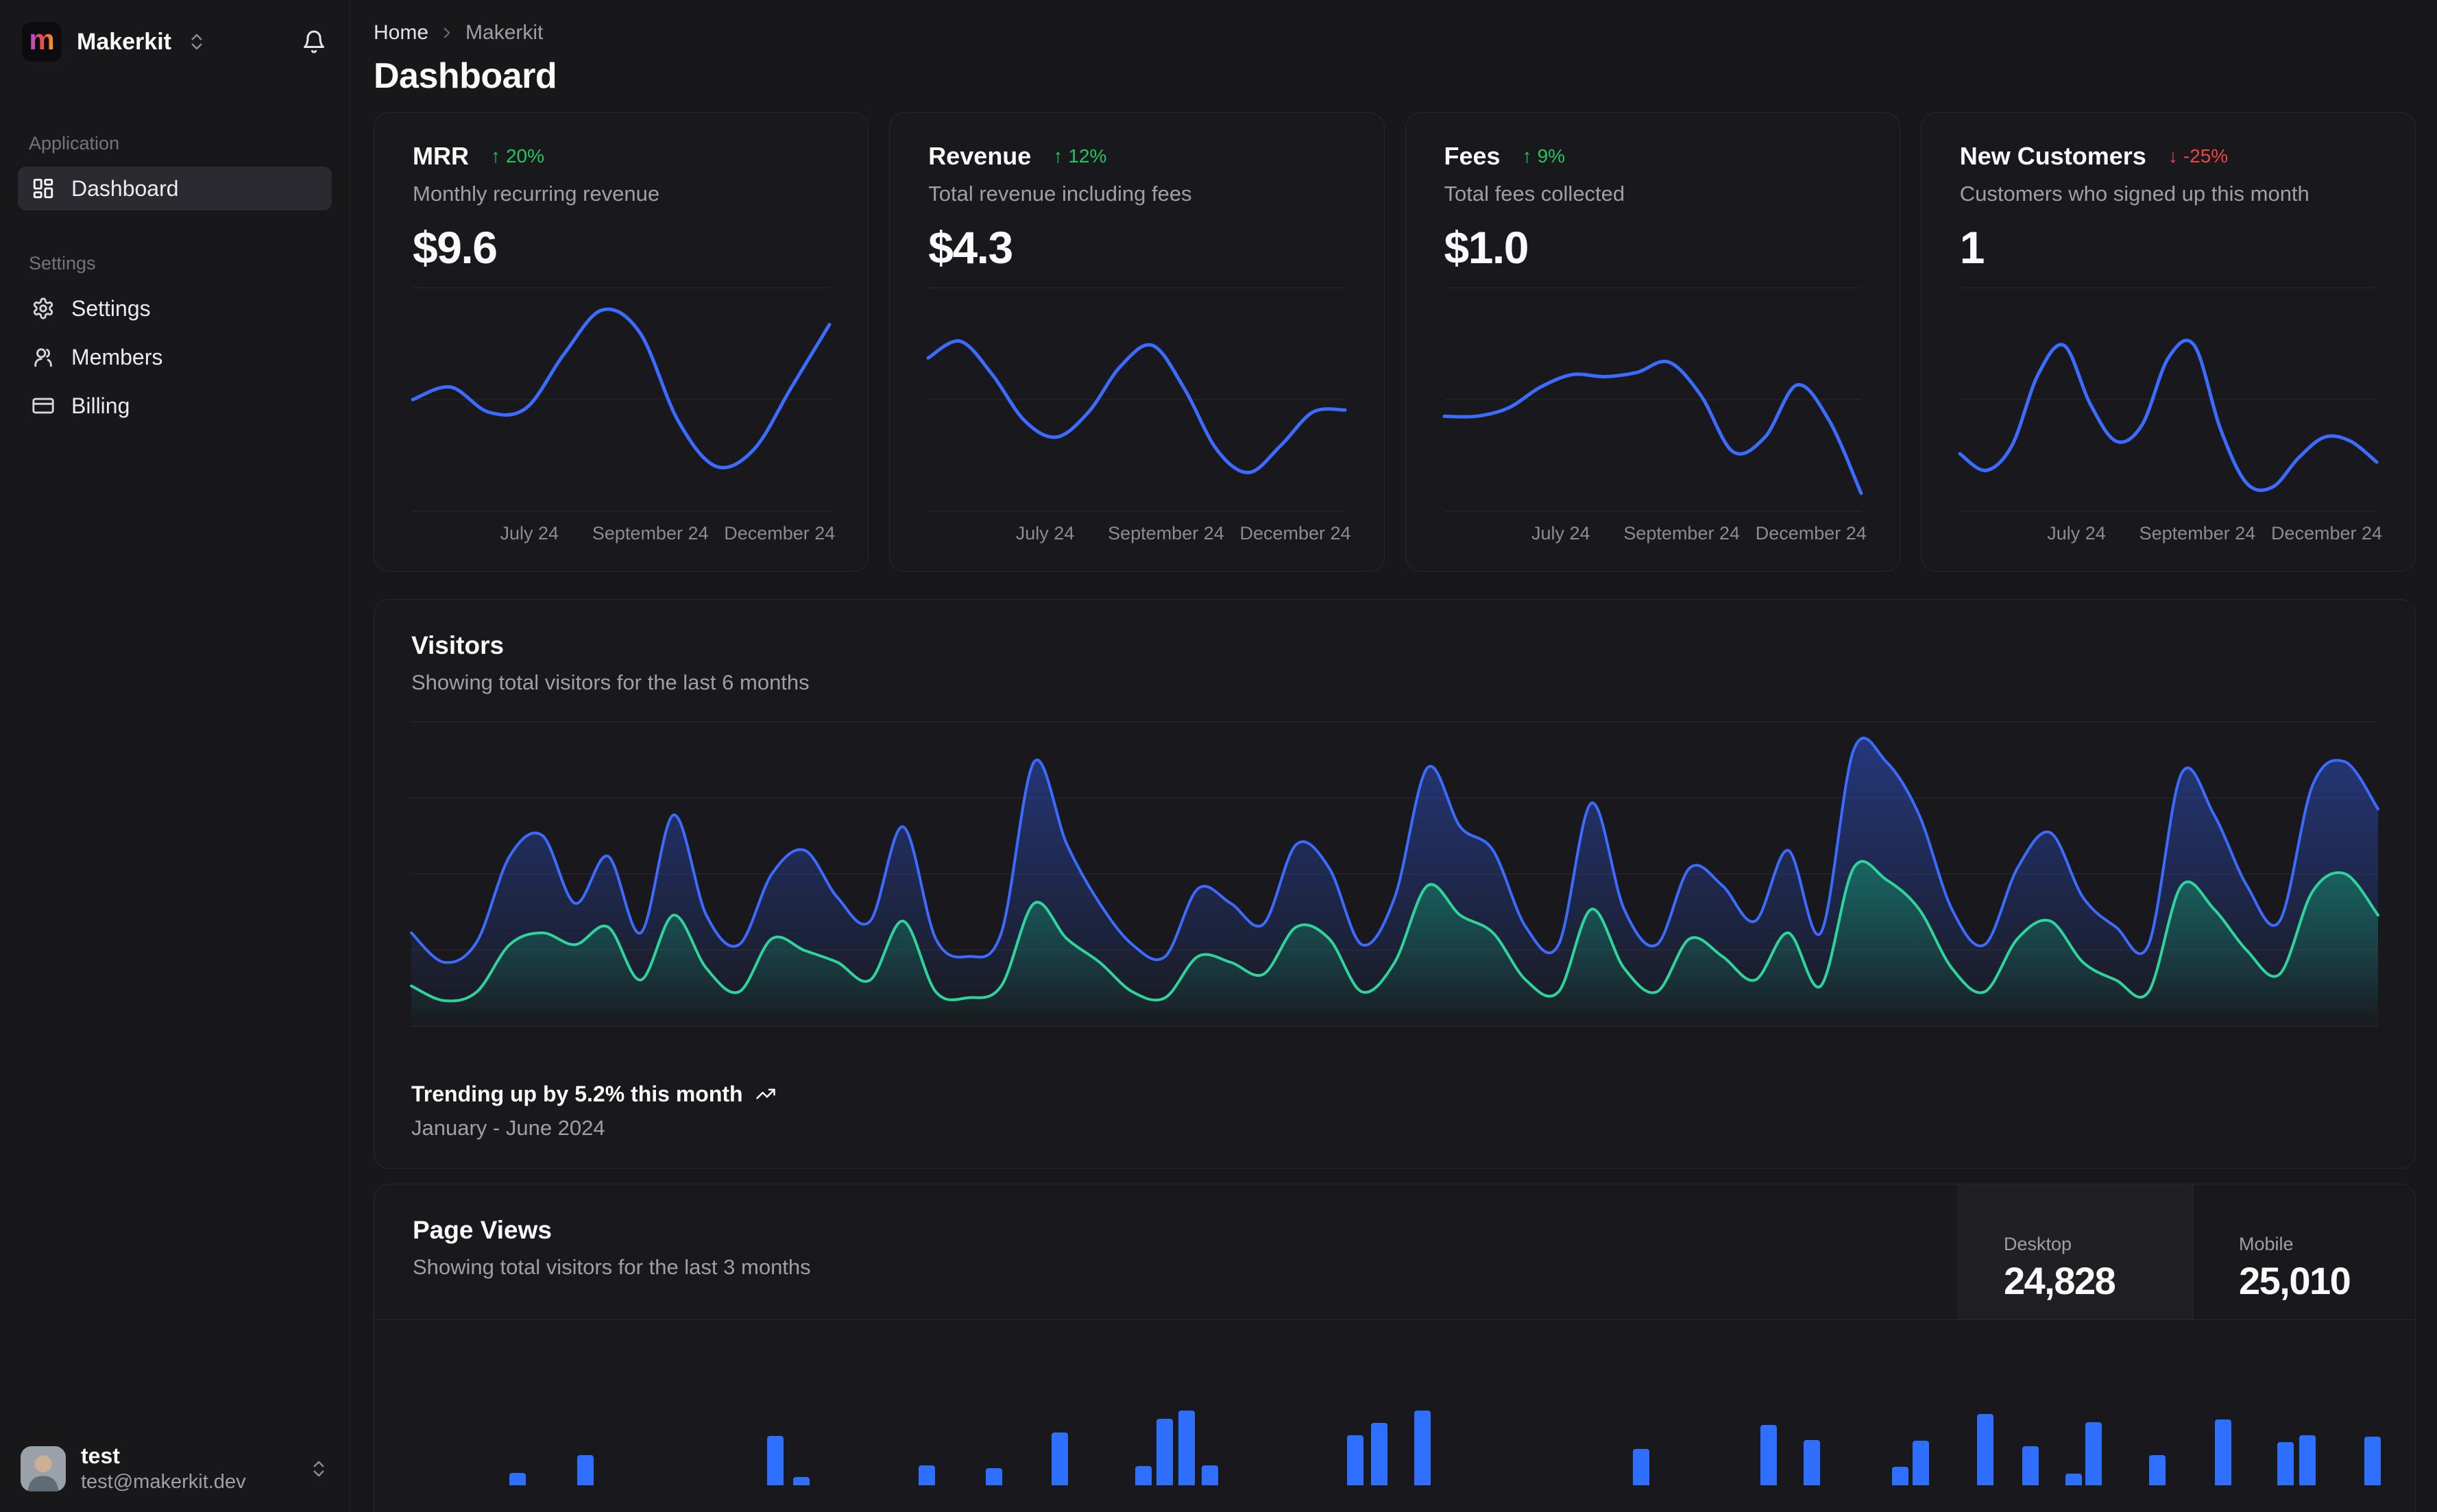 The width and height of the screenshot is (2437, 1512). I want to click on stat-value: $9.6, so click(455, 247).